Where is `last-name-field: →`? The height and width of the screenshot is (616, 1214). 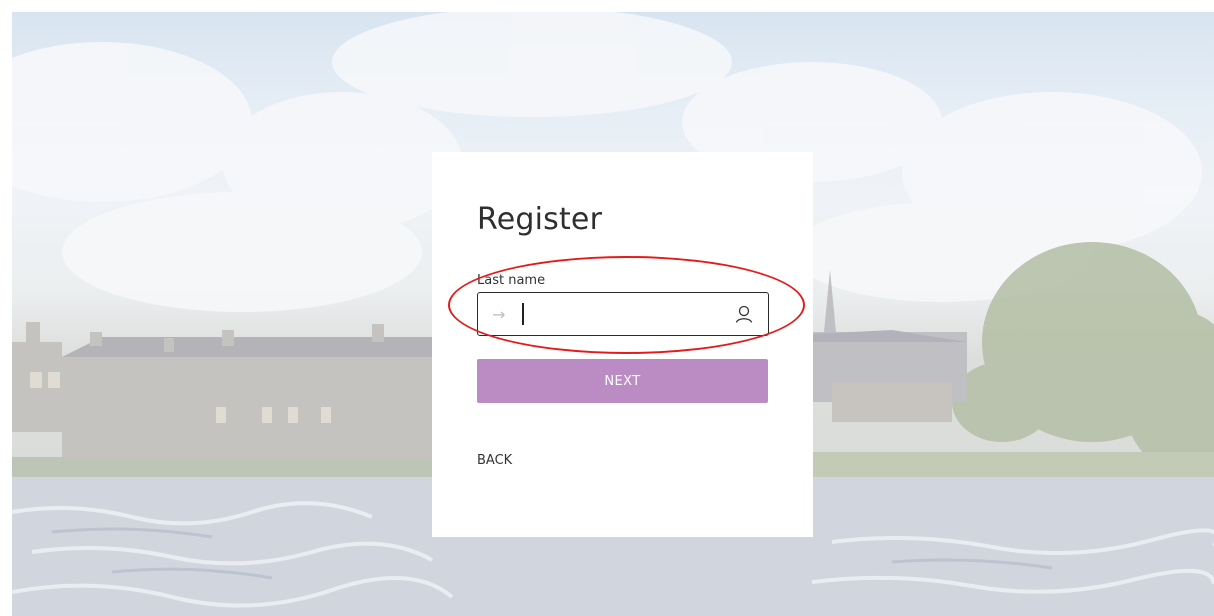
last-name-field: → is located at coordinates (623, 314).